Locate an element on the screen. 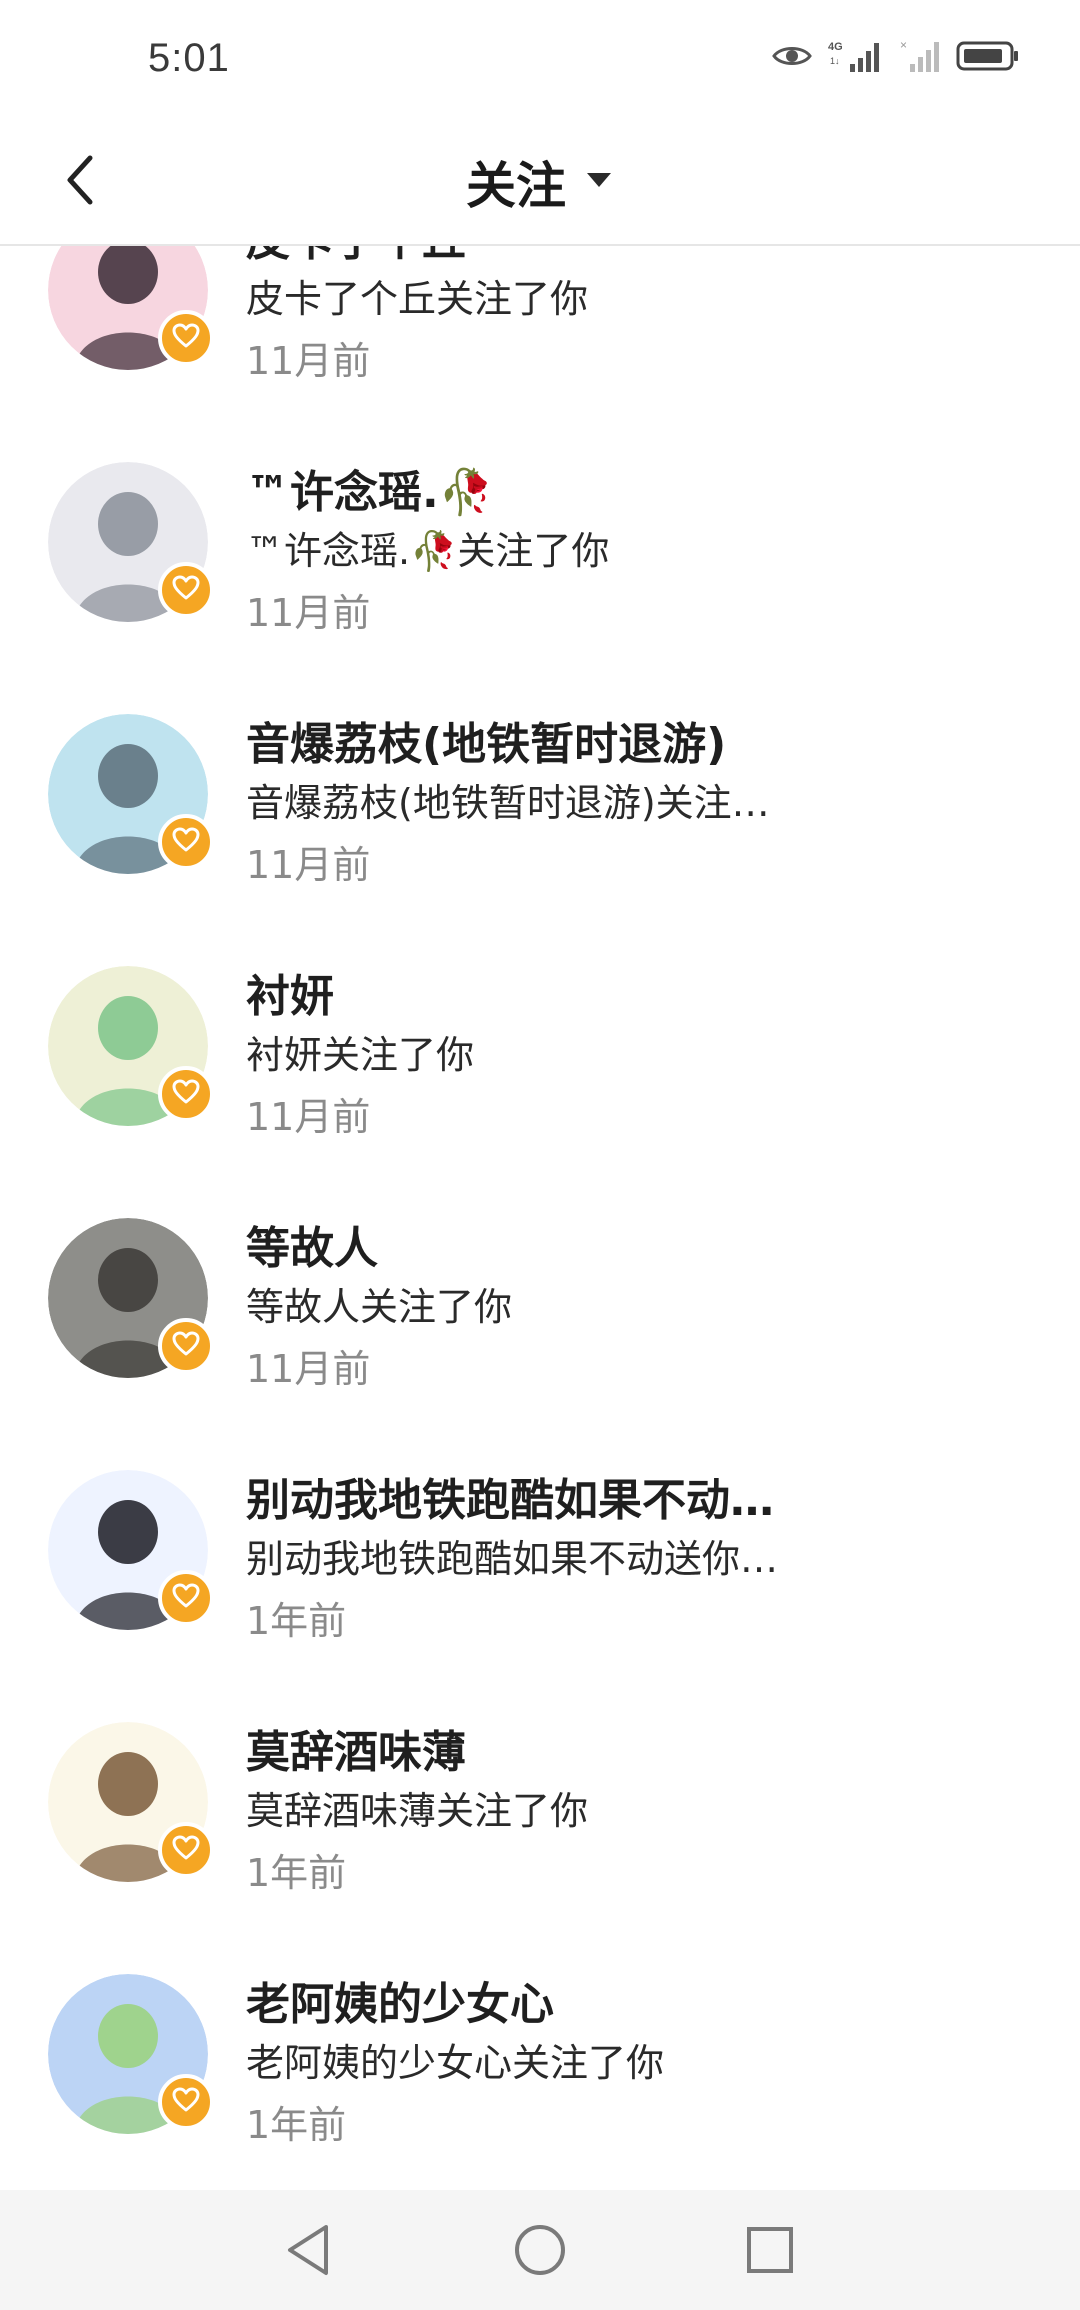 Image resolution: width=1080 pixels, height=2310 pixels. user-name: 老阿姨的少女心 is located at coordinates (400, 2000).